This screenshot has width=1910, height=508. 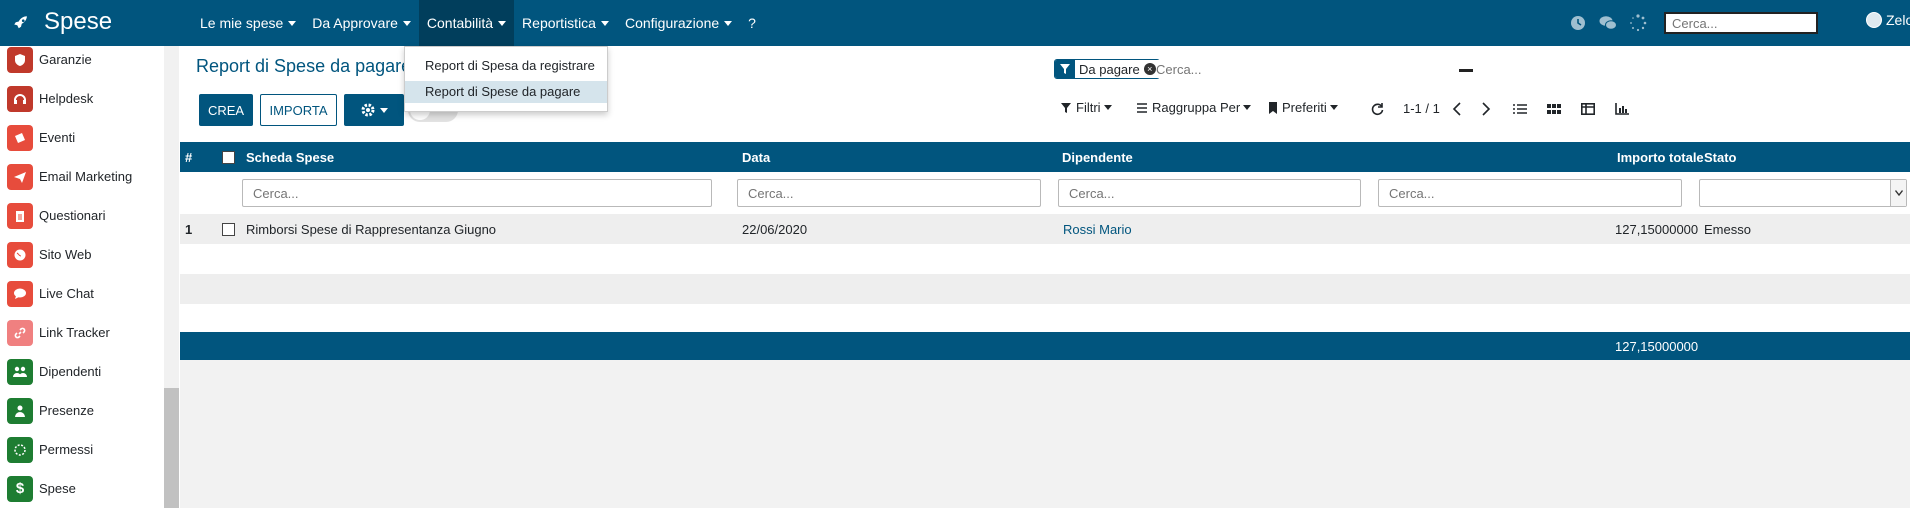 What do you see at coordinates (20, 410) in the screenshot?
I see `user-icon` at bounding box center [20, 410].